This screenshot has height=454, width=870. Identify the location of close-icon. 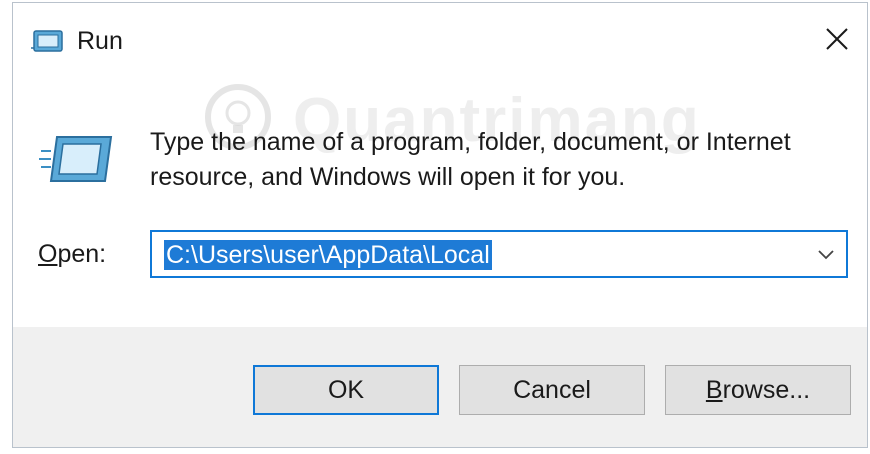
(837, 39).